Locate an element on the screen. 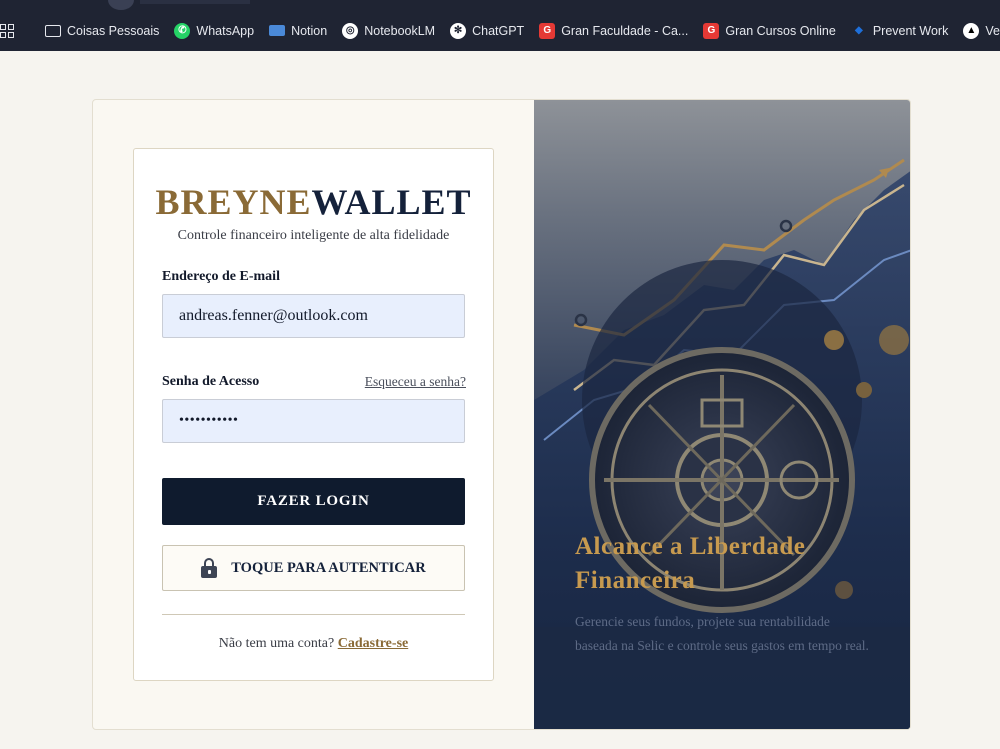 The height and width of the screenshot is (749, 1000). signup-prompt: Não tem uma conta? Cadastre-se is located at coordinates (313, 644).